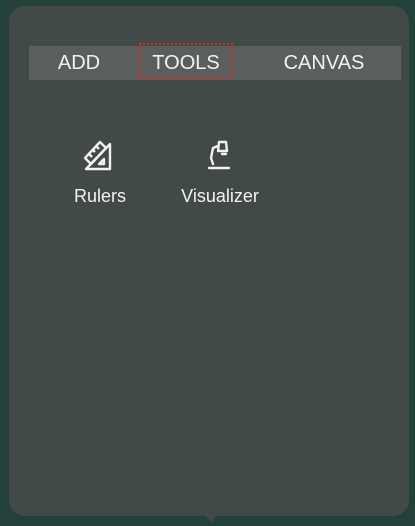 This screenshot has height=526, width=415. What do you see at coordinates (324, 63) in the screenshot?
I see `tab-canvas: CANVAS` at bounding box center [324, 63].